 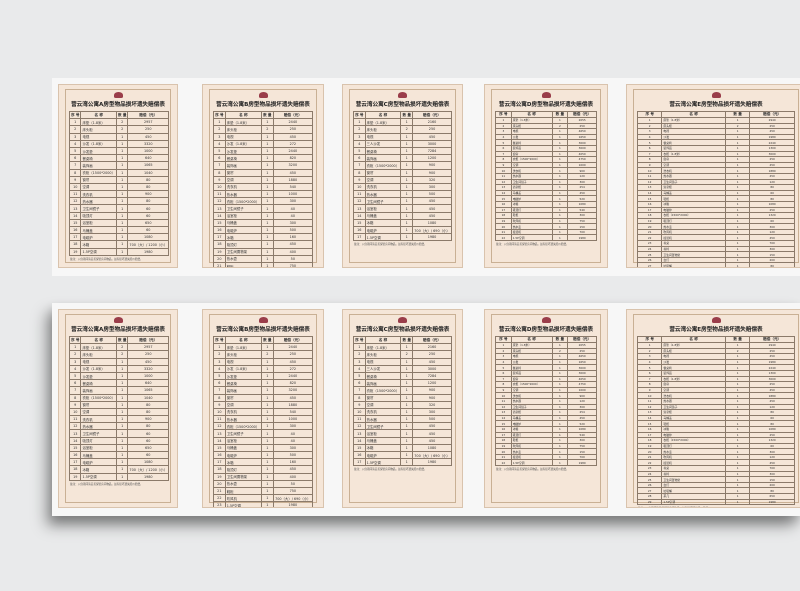 What do you see at coordinates (383, 151) in the screenshot?
I see `table-cell: 餐桌椅` at bounding box center [383, 151].